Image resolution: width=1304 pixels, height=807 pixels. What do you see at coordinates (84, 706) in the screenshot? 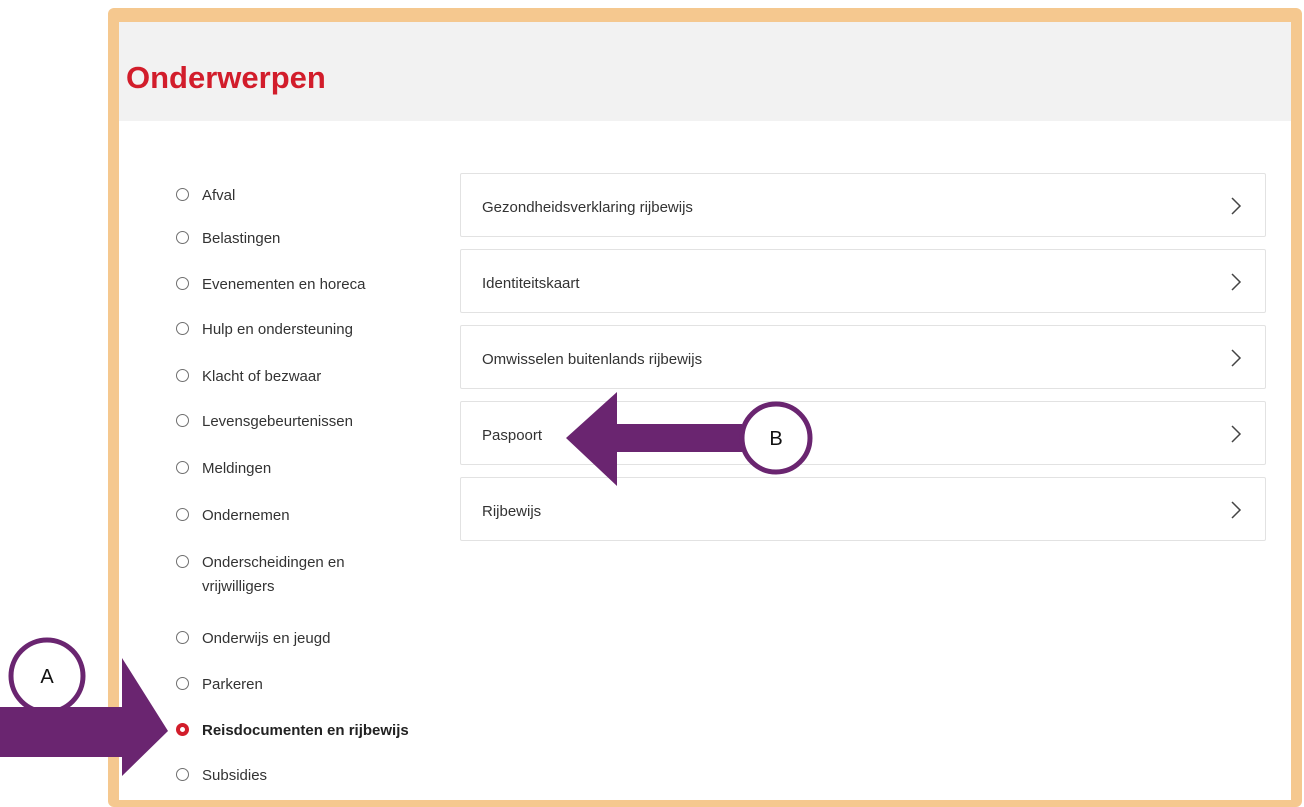
I see `annotation-a: A` at bounding box center [84, 706].